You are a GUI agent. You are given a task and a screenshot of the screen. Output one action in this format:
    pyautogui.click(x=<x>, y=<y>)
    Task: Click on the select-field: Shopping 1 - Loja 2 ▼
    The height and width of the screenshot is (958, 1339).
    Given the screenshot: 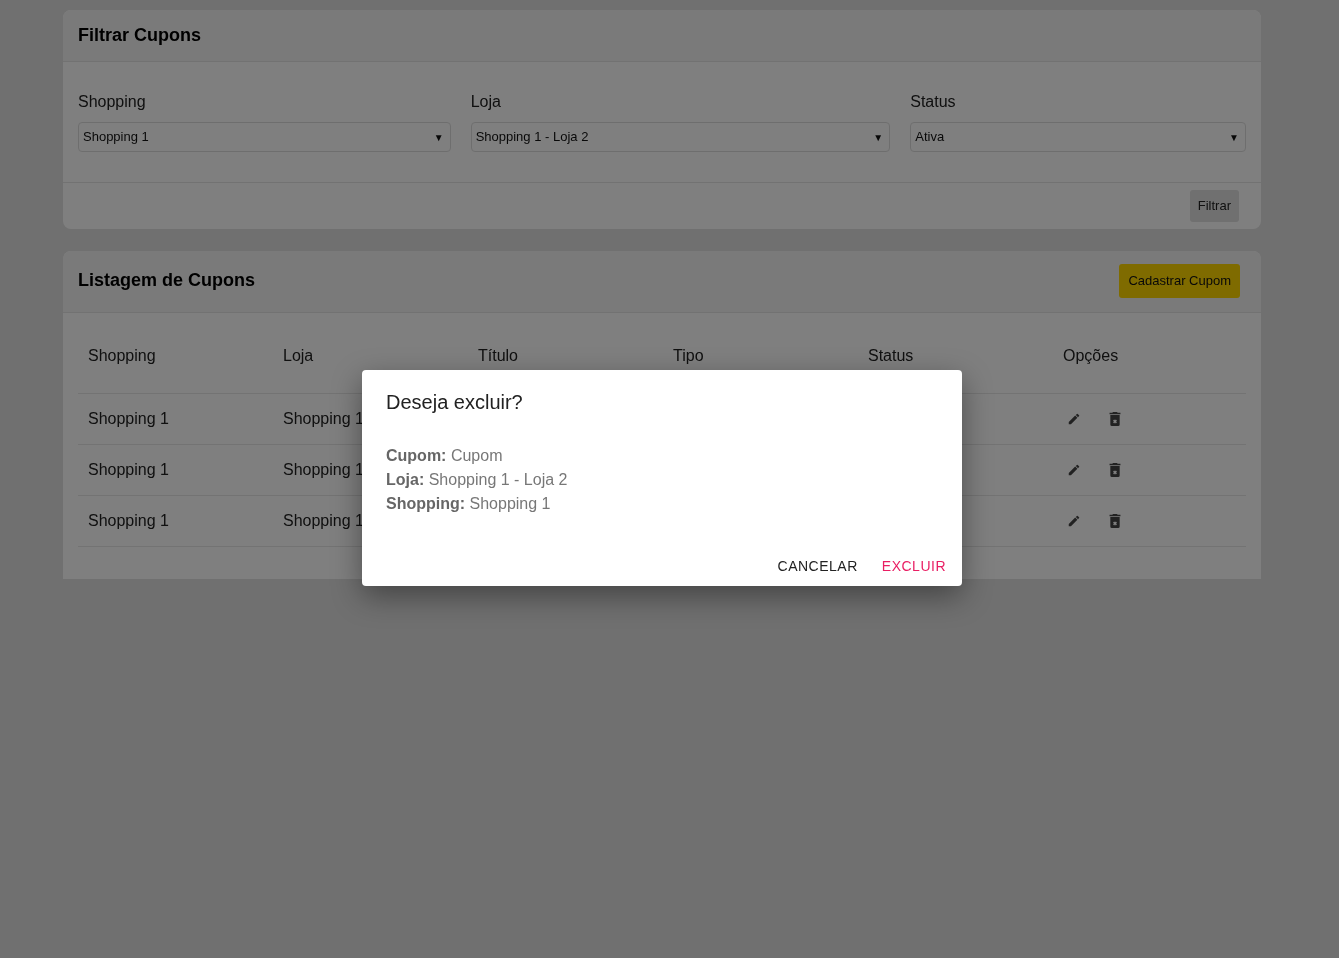 What is the action you would take?
    pyautogui.click(x=680, y=137)
    